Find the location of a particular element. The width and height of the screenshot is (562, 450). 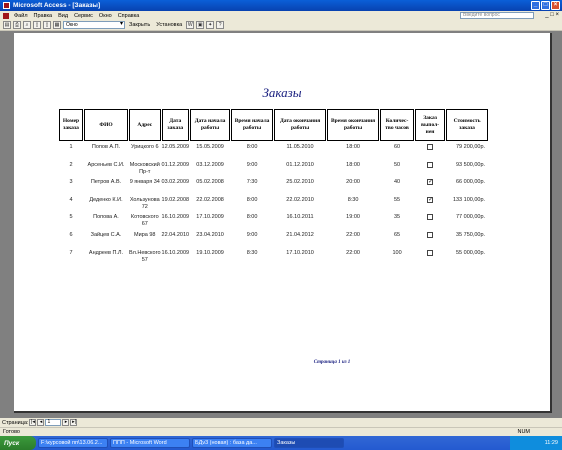

cell-num: 1 is located at coordinates (71, 147).